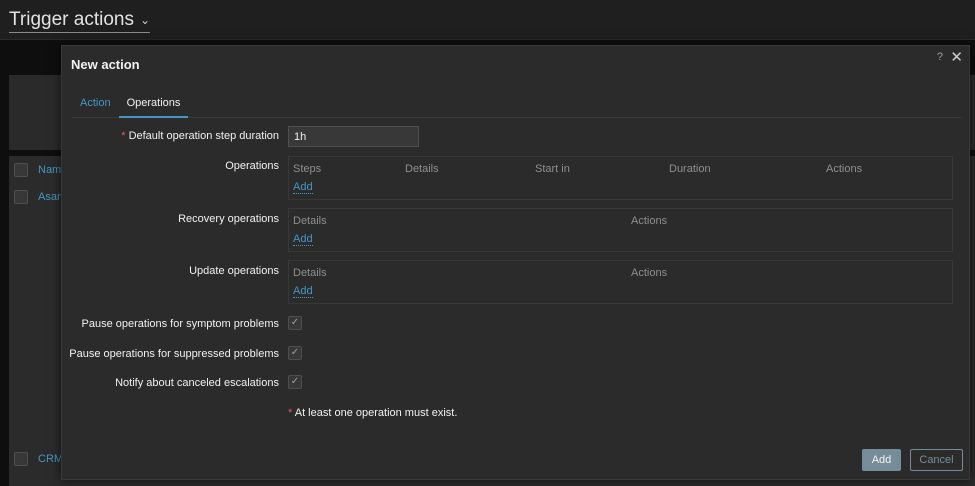  What do you see at coordinates (180, 324) in the screenshot?
I see `pause-symptom-label: Pause operations for symptom problems` at bounding box center [180, 324].